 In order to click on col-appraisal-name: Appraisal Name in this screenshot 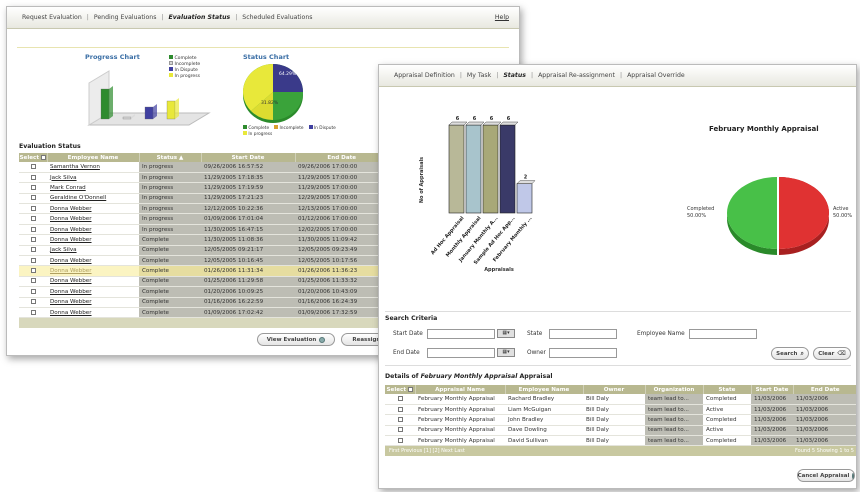, I will do `click(460, 389)`.